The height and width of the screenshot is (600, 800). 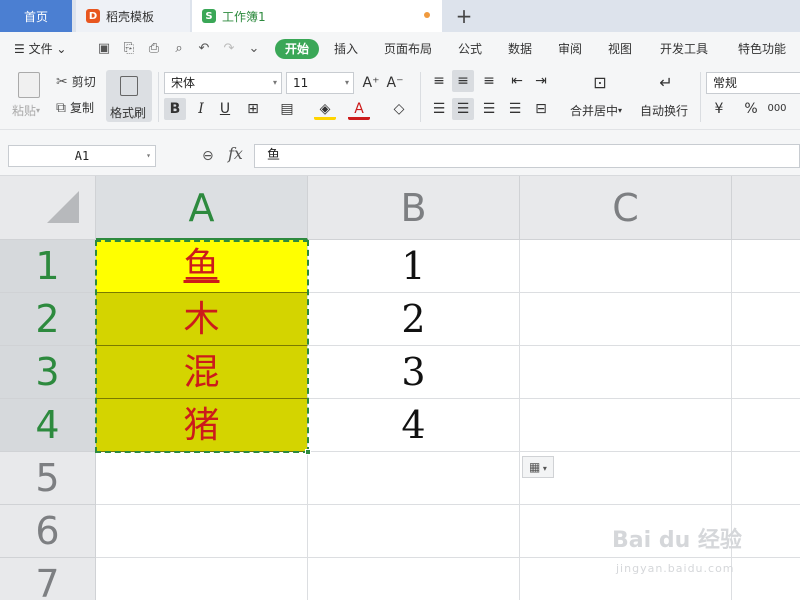 What do you see at coordinates (766, 266) in the screenshot?
I see `cell-d1` at bounding box center [766, 266].